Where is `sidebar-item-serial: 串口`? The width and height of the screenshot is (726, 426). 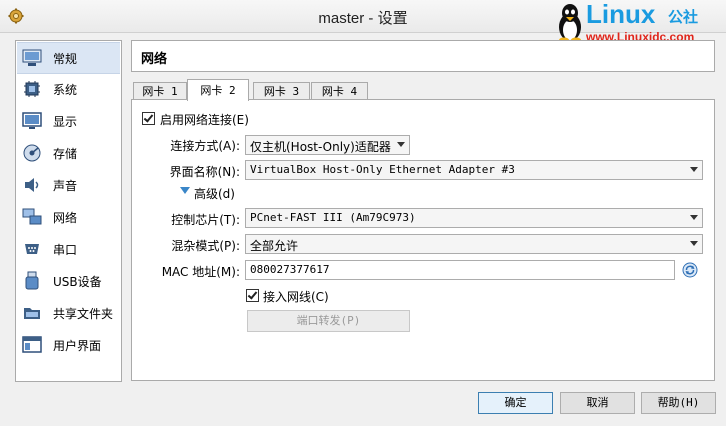
sidebar-item-serial: 串口 is located at coordinates (68, 249).